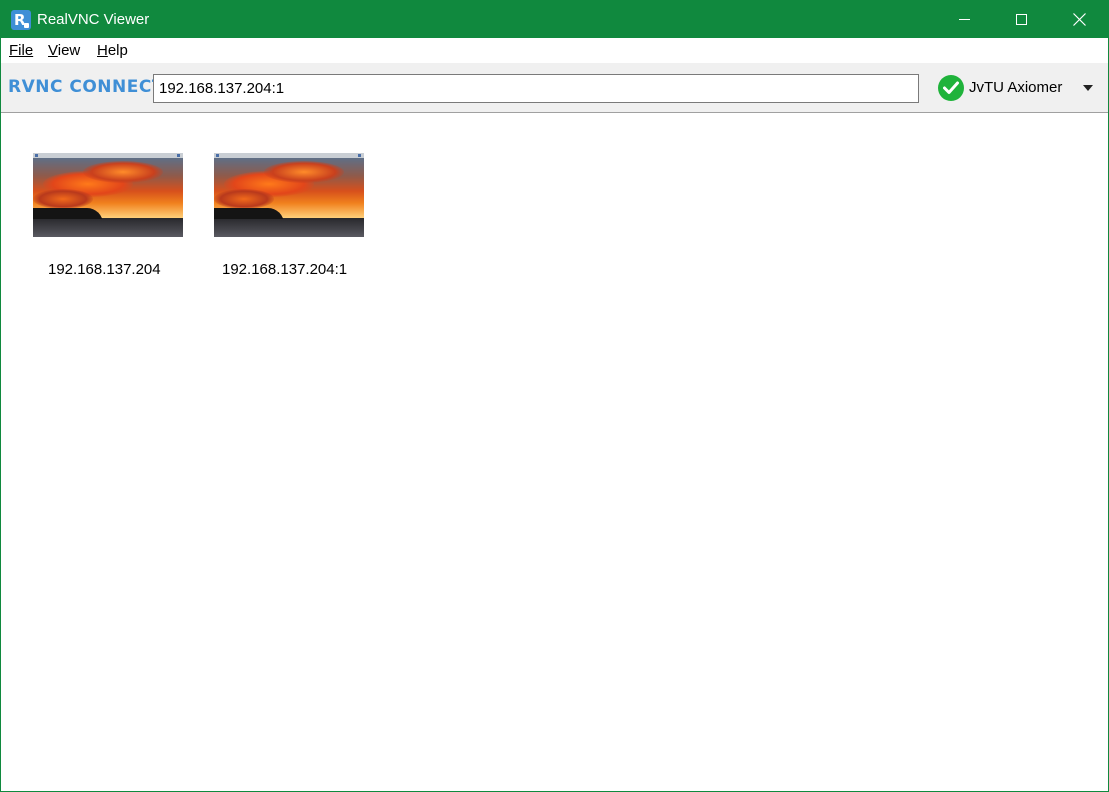  What do you see at coordinates (554, 19) in the screenshot?
I see `title-bar: R RealVNC Viewer` at bounding box center [554, 19].